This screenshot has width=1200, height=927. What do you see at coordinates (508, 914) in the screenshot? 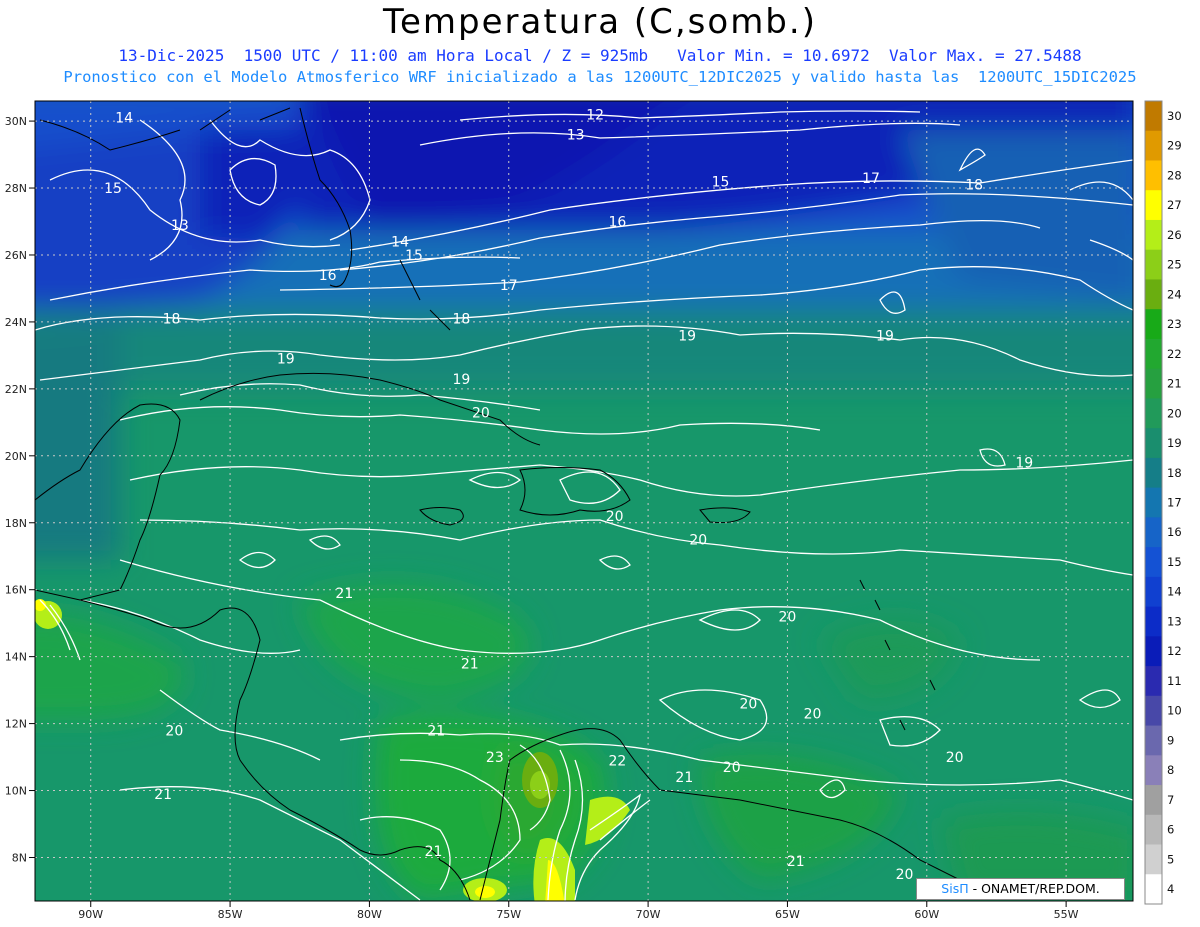
I see `lon-tick-label: 75W` at bounding box center [508, 914].